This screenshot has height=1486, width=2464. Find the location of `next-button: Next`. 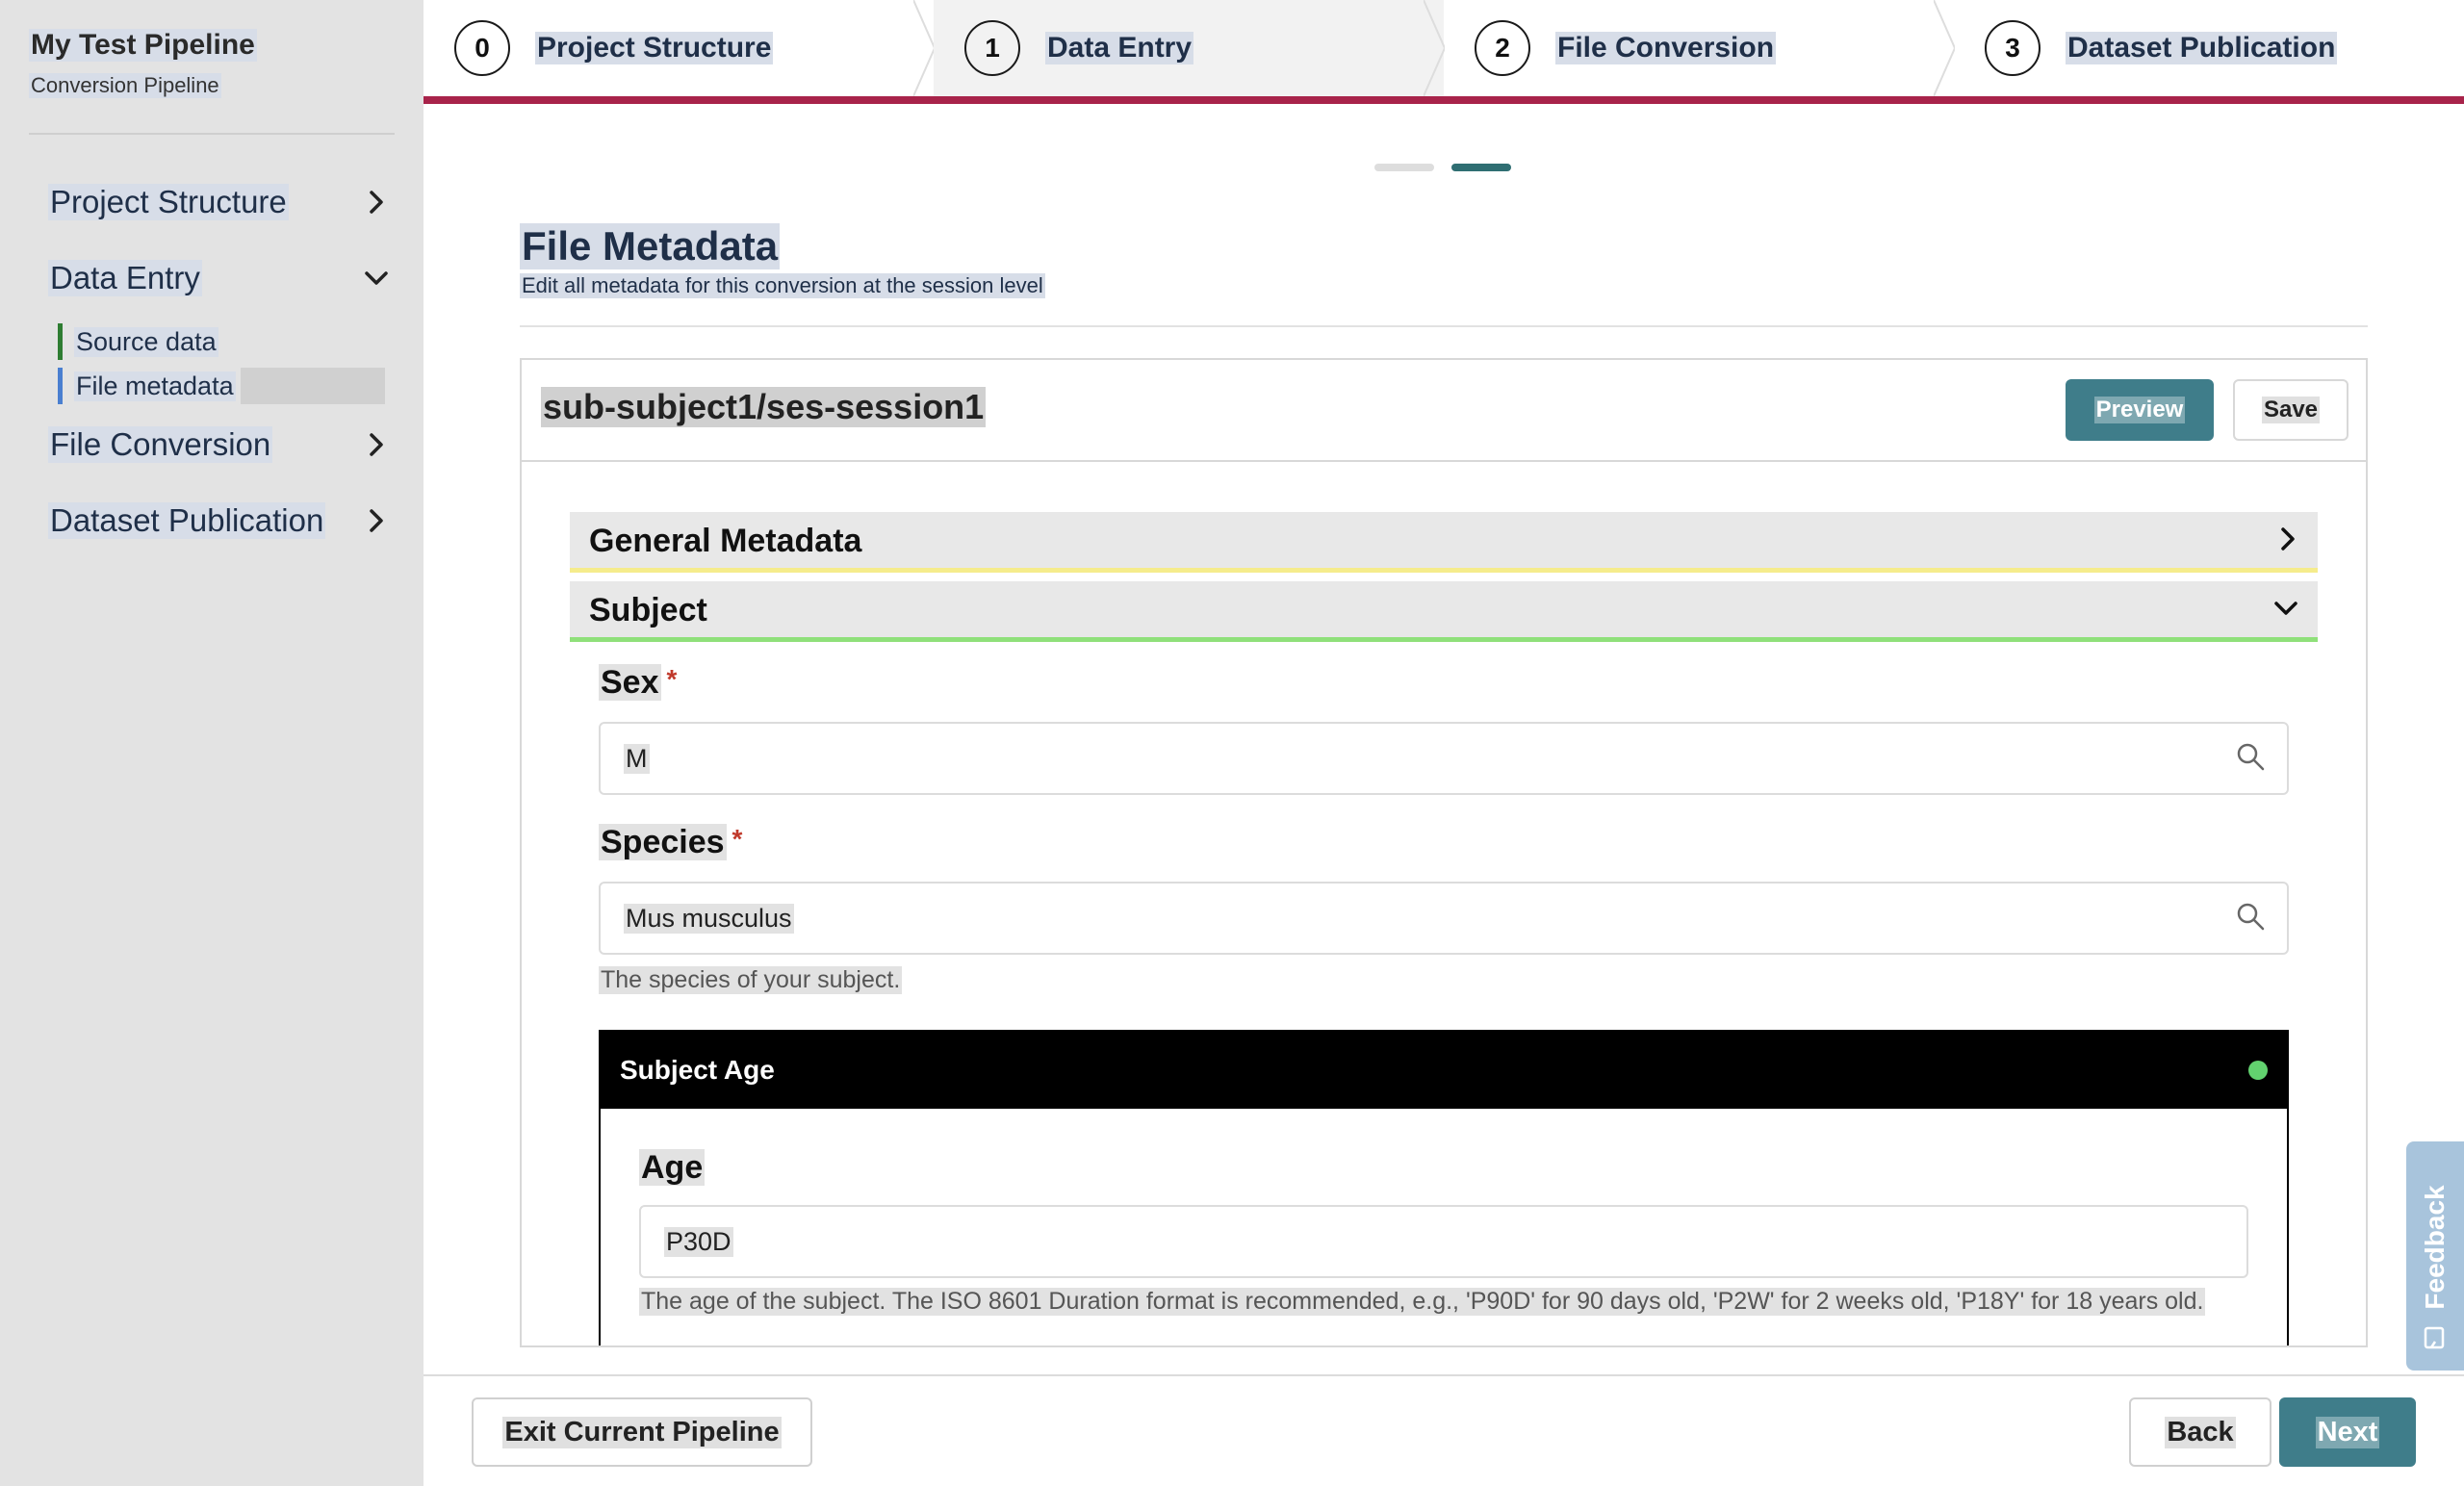

next-button: Next is located at coordinates (2347, 1432).